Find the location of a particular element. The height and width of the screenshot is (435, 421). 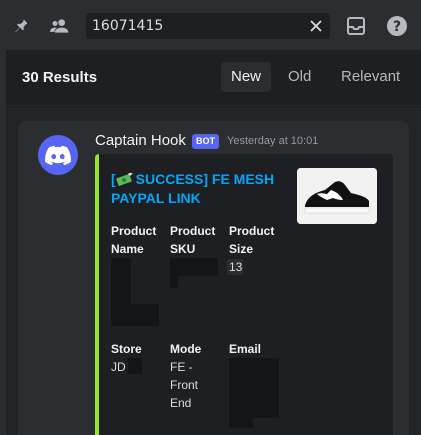

tab-sort-old: Old is located at coordinates (299, 77).